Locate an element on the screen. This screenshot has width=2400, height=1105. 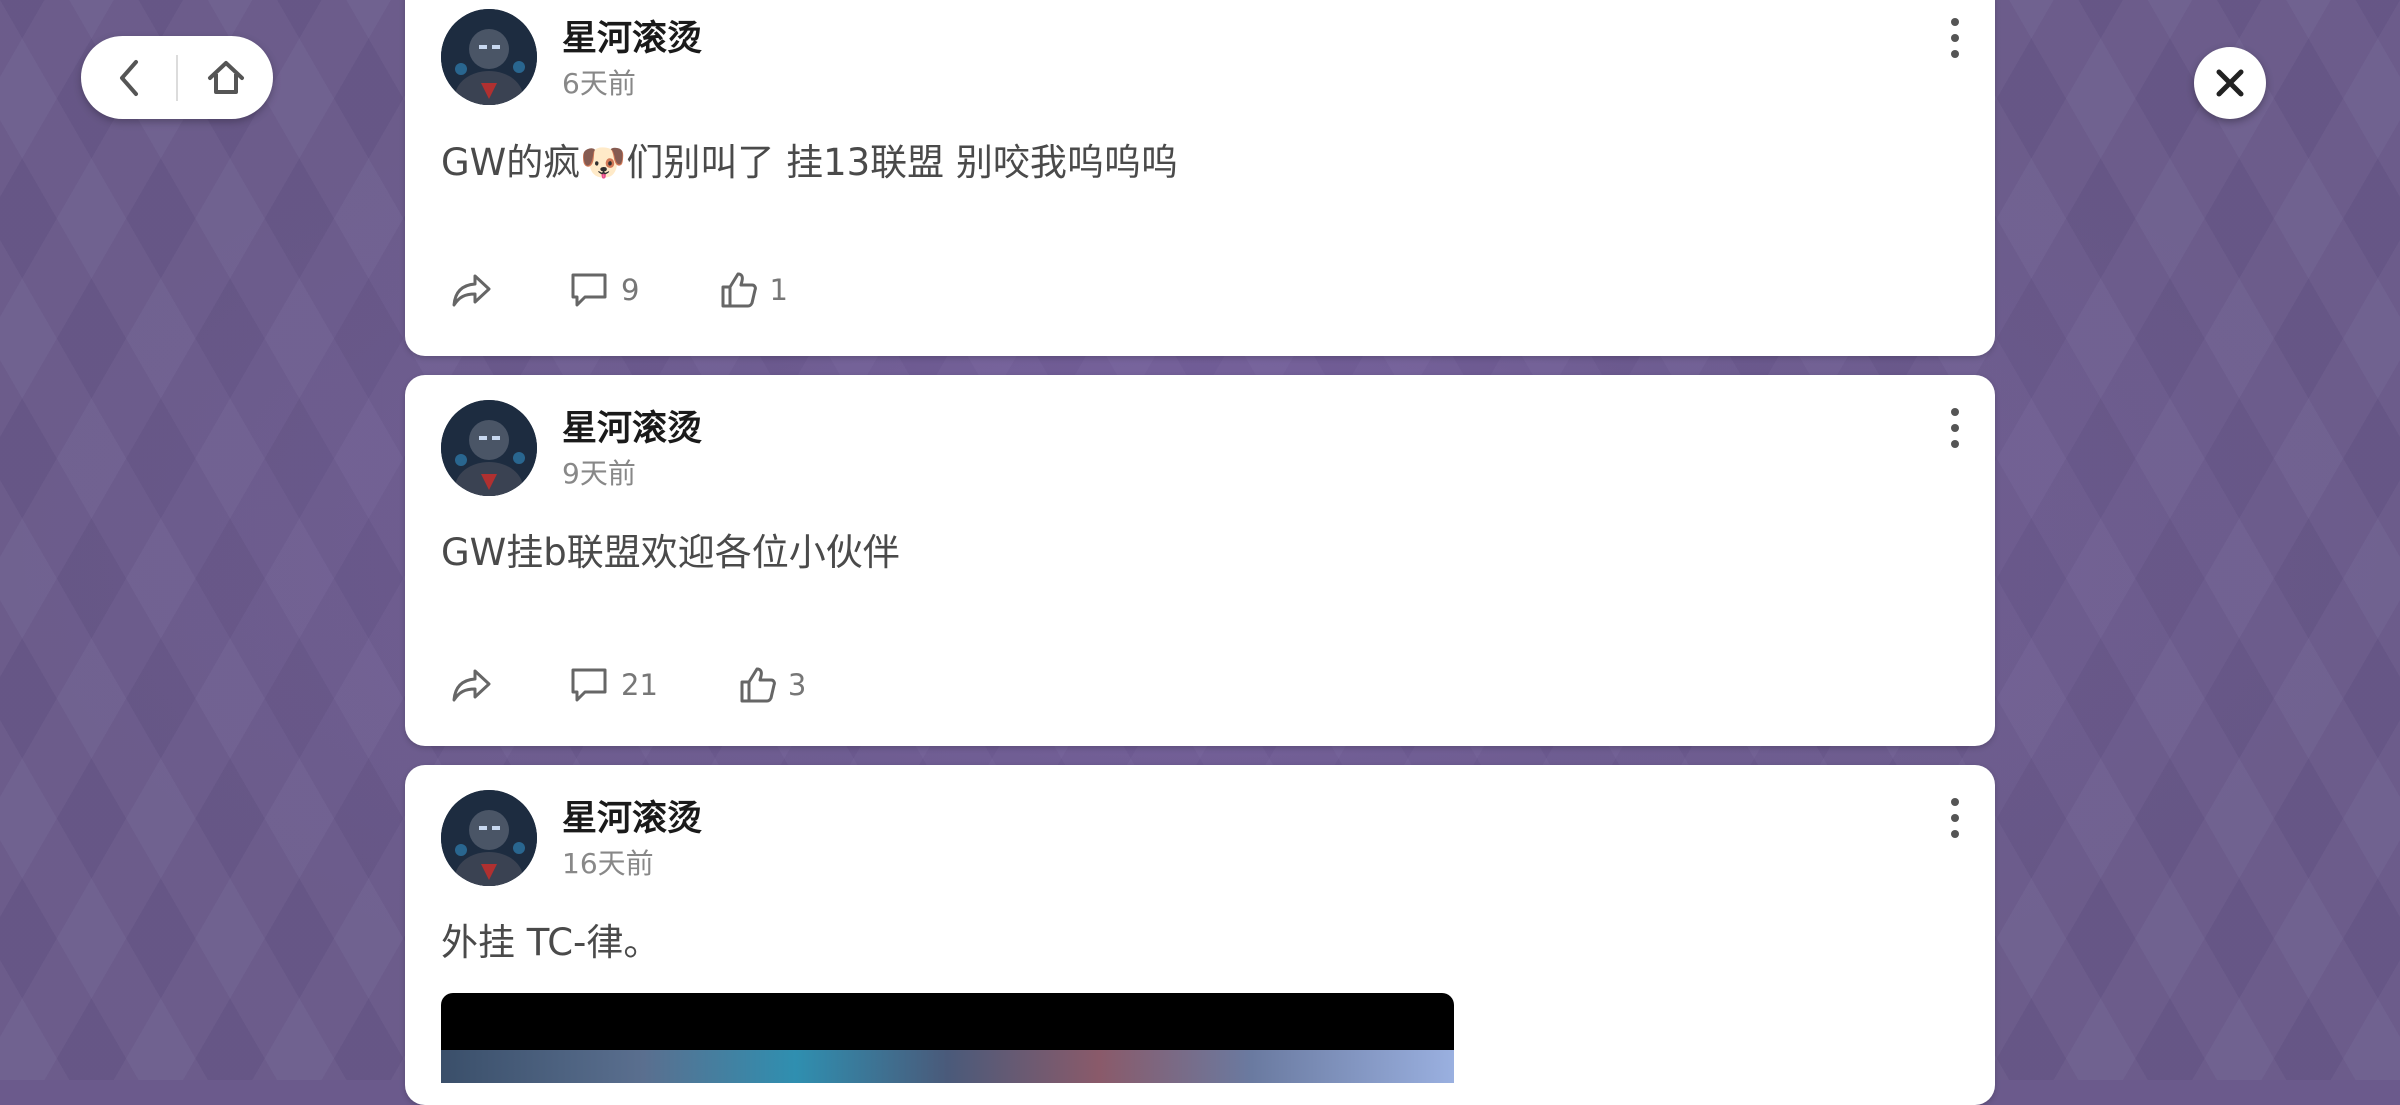
post-time: 6天前 is located at coordinates (599, 83).